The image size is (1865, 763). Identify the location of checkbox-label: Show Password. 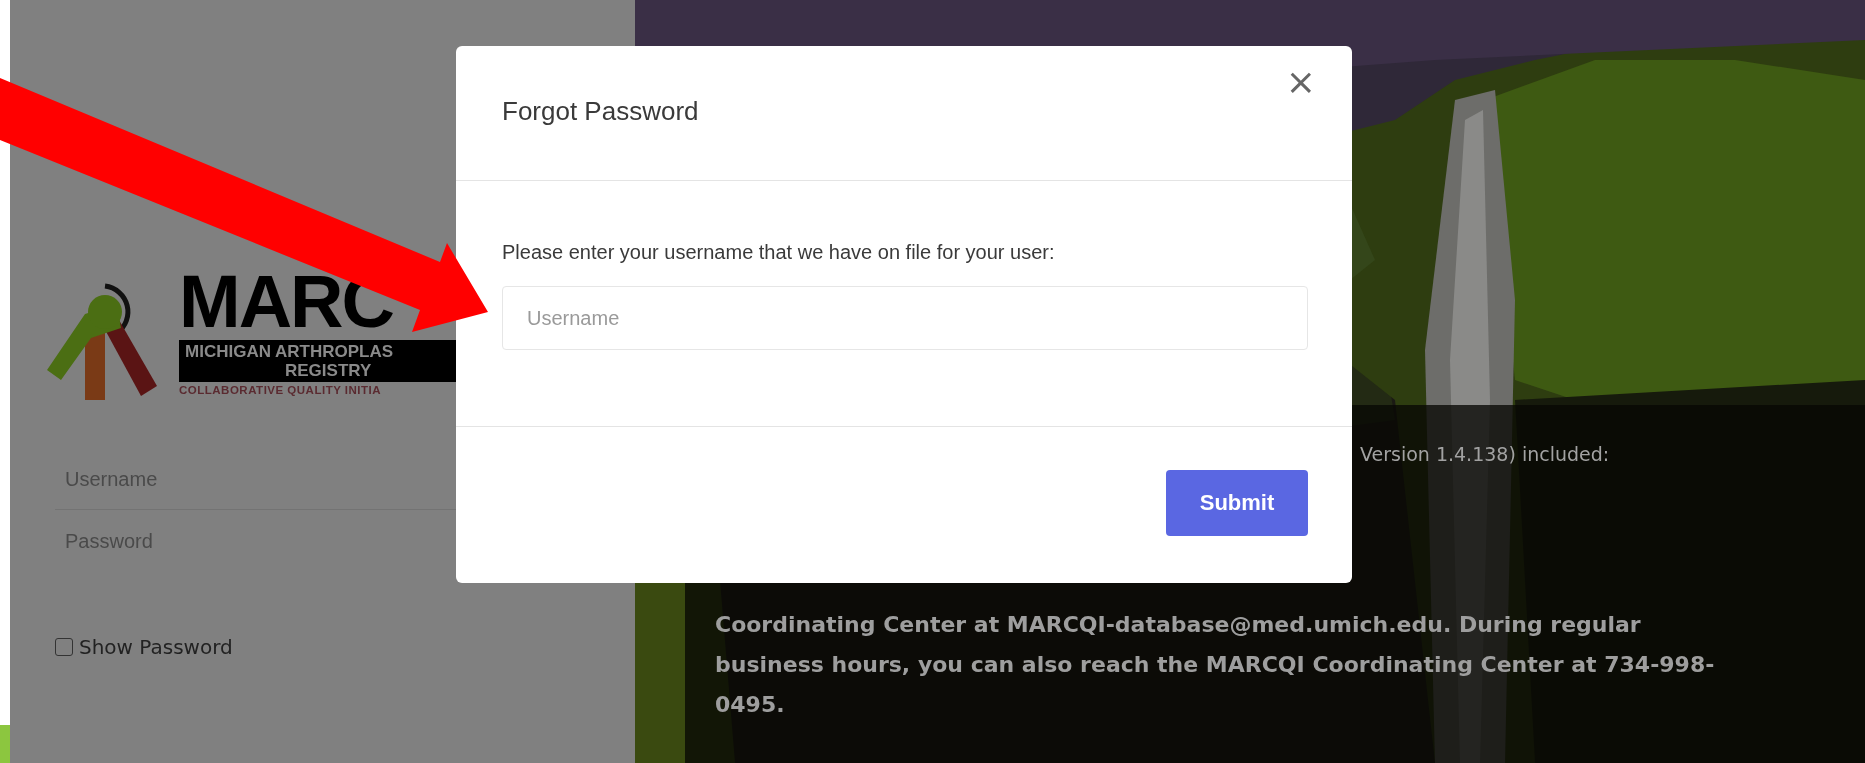
(156, 647).